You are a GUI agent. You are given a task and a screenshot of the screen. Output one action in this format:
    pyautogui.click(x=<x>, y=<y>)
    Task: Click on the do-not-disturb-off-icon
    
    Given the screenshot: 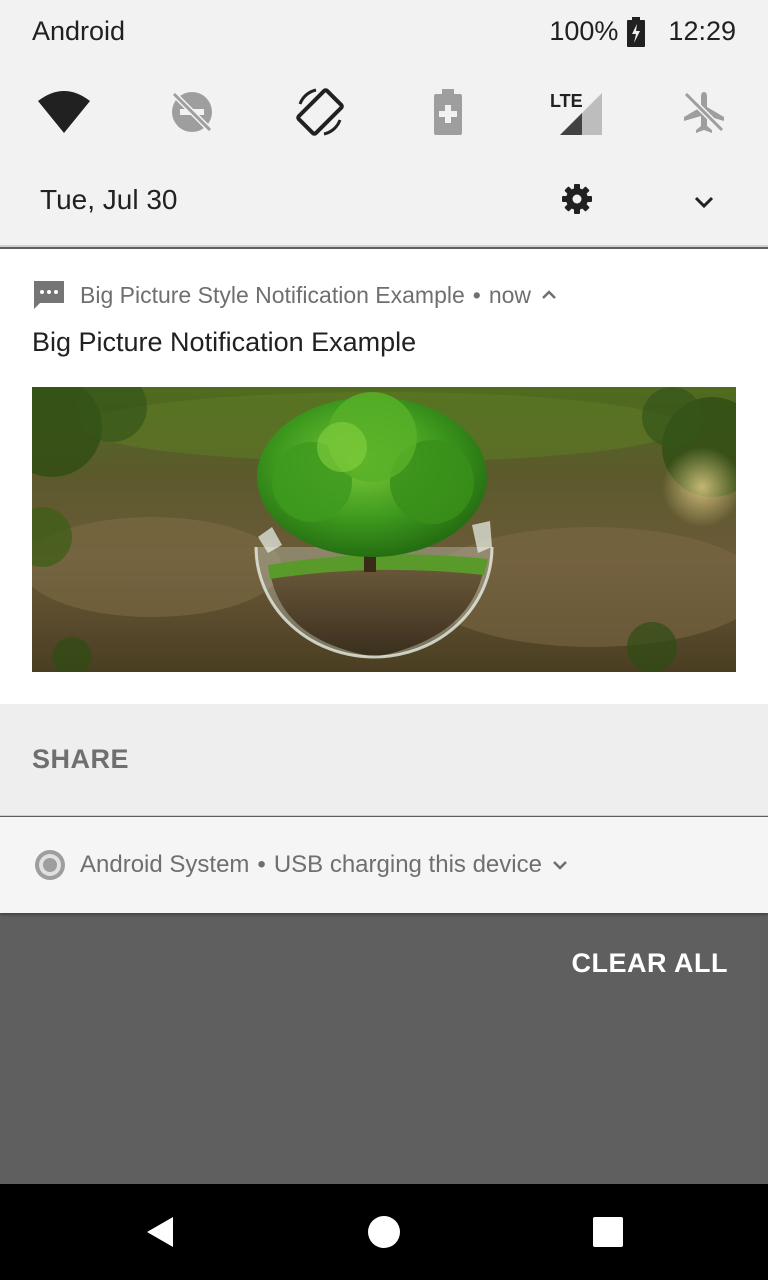 What is the action you would take?
    pyautogui.click(x=192, y=112)
    